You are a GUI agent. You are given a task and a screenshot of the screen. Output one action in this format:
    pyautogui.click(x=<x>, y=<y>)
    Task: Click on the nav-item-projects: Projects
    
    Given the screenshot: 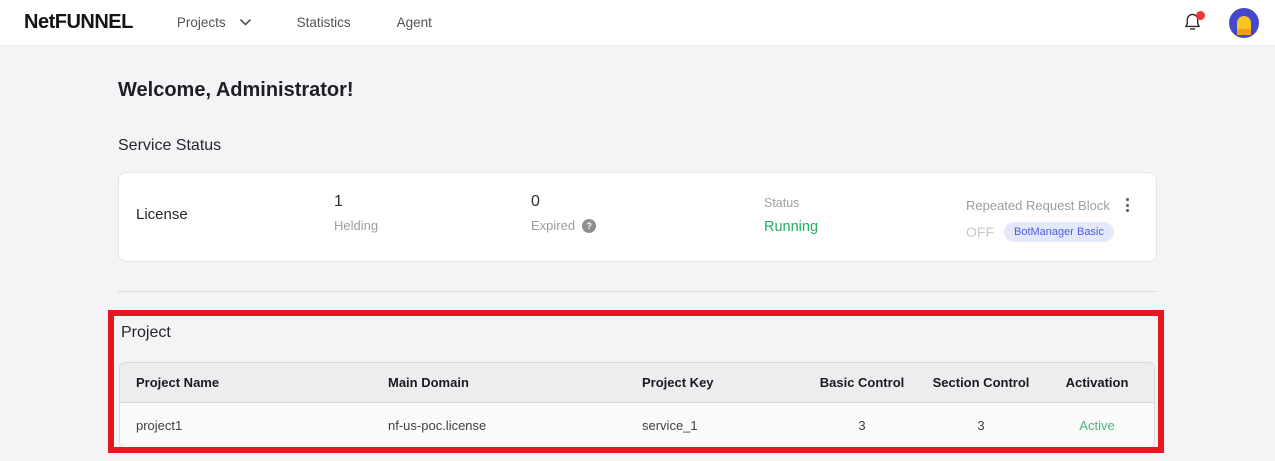 What is the action you would take?
    pyautogui.click(x=214, y=22)
    